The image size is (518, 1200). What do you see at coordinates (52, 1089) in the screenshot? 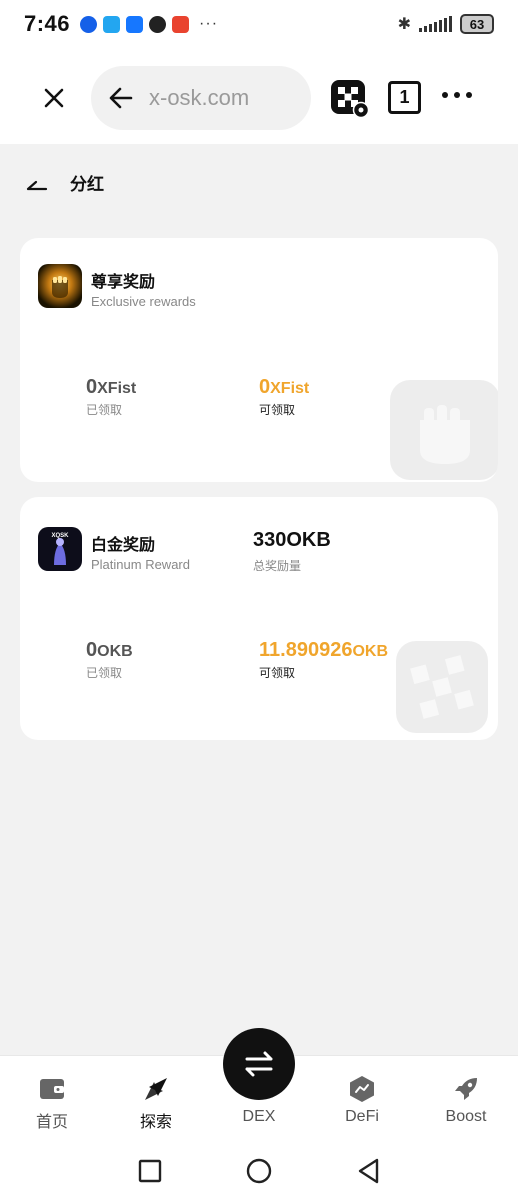
I see `wallet-icon` at bounding box center [52, 1089].